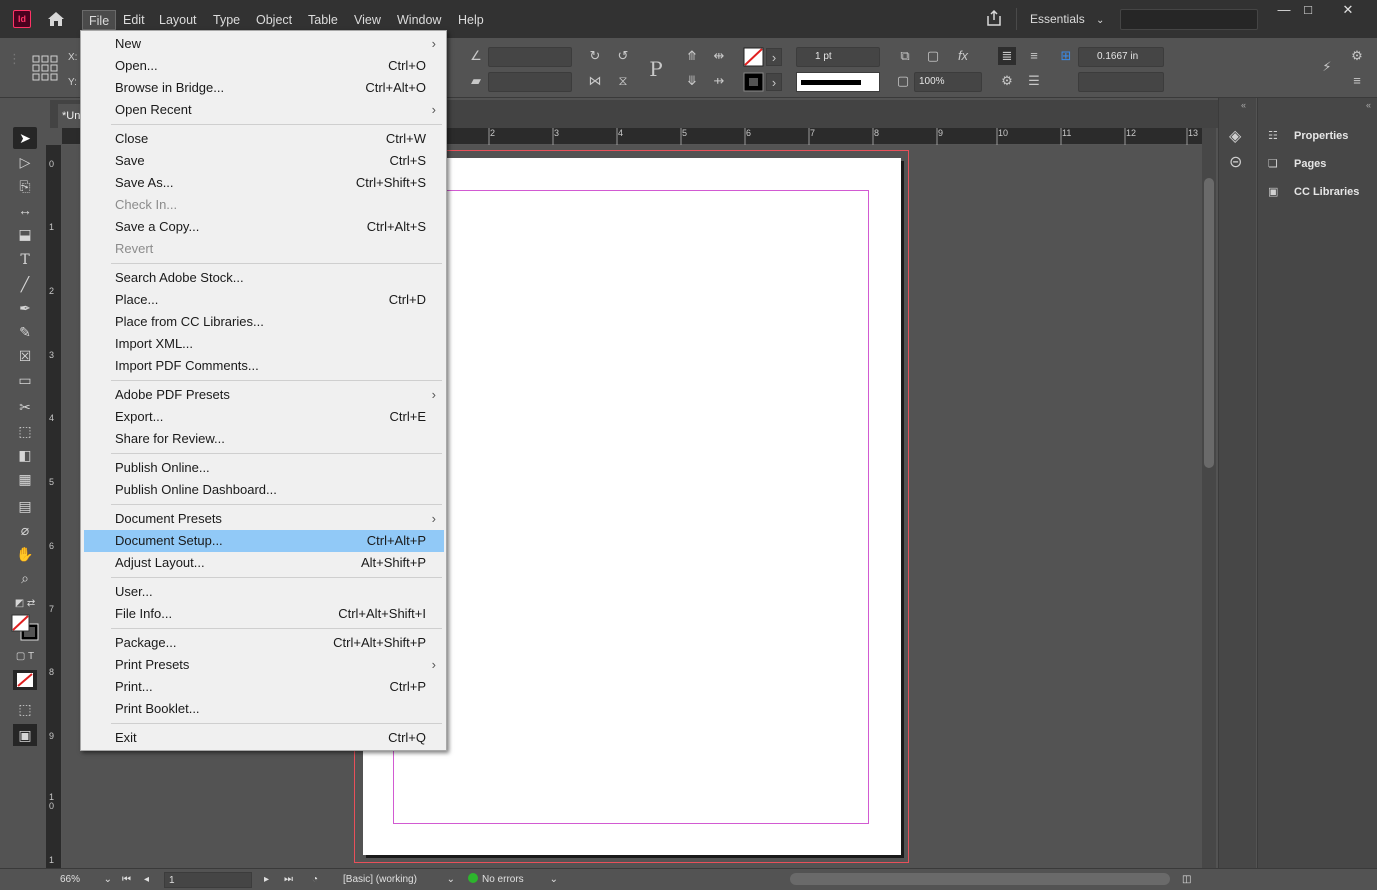 This screenshot has height=890, width=1377. What do you see at coordinates (656, 69) in the screenshot?
I see `text-frame-icon: P` at bounding box center [656, 69].